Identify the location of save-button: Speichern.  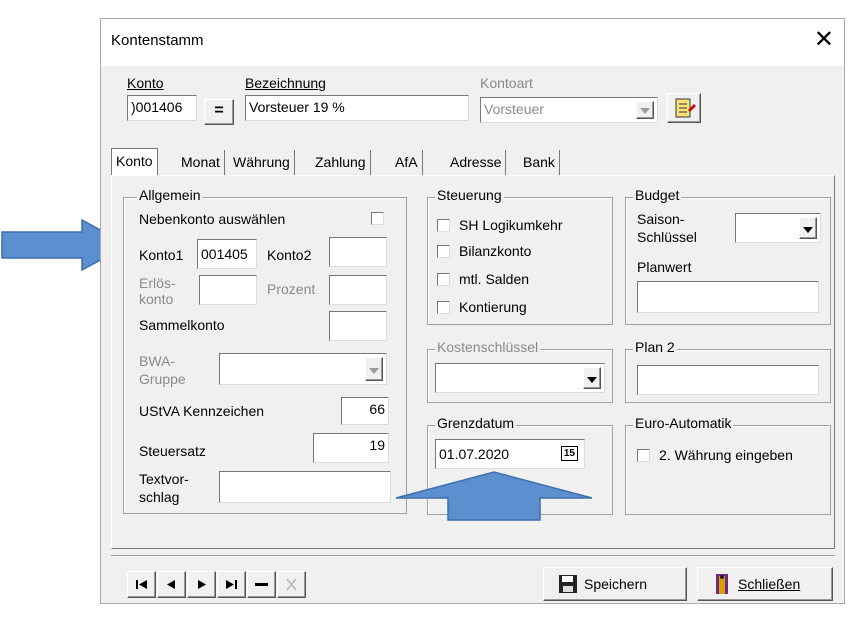
(615, 584).